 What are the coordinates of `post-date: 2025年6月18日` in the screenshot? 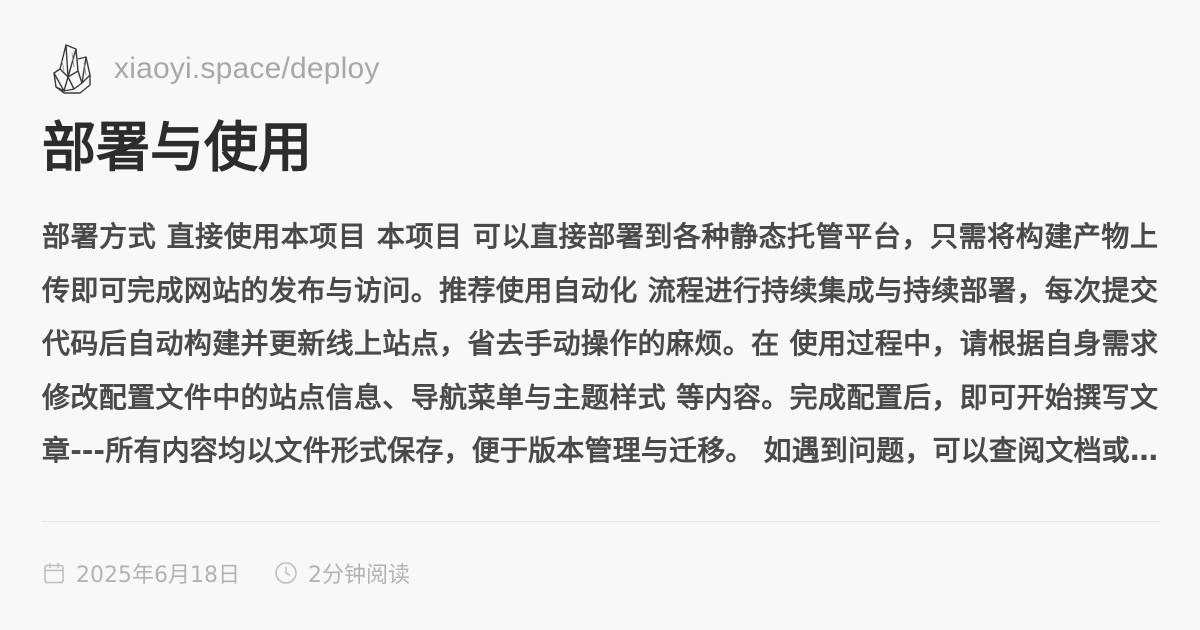 It's located at (141, 573).